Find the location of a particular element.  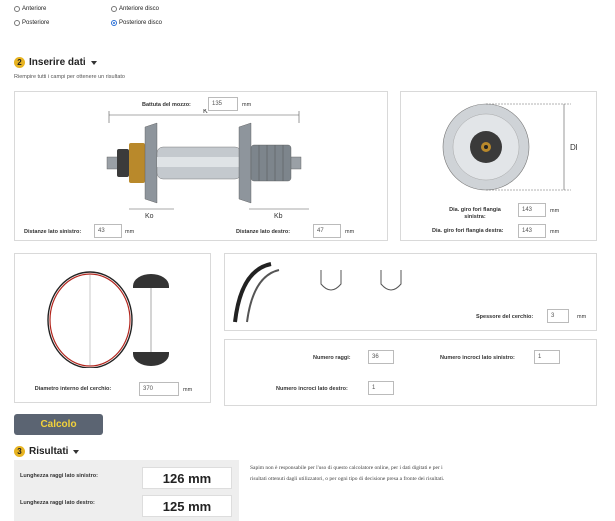

result-right-label: Lunghezza raggi lato destro: is located at coordinates (57, 503).